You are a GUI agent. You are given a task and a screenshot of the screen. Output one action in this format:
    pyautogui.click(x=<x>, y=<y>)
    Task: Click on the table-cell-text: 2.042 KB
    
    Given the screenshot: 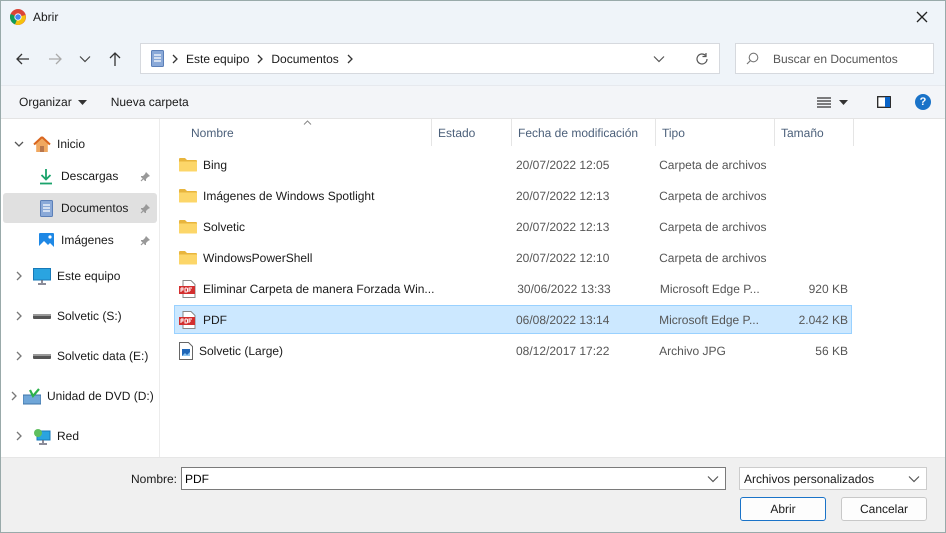 What is the action you would take?
    pyautogui.click(x=823, y=320)
    